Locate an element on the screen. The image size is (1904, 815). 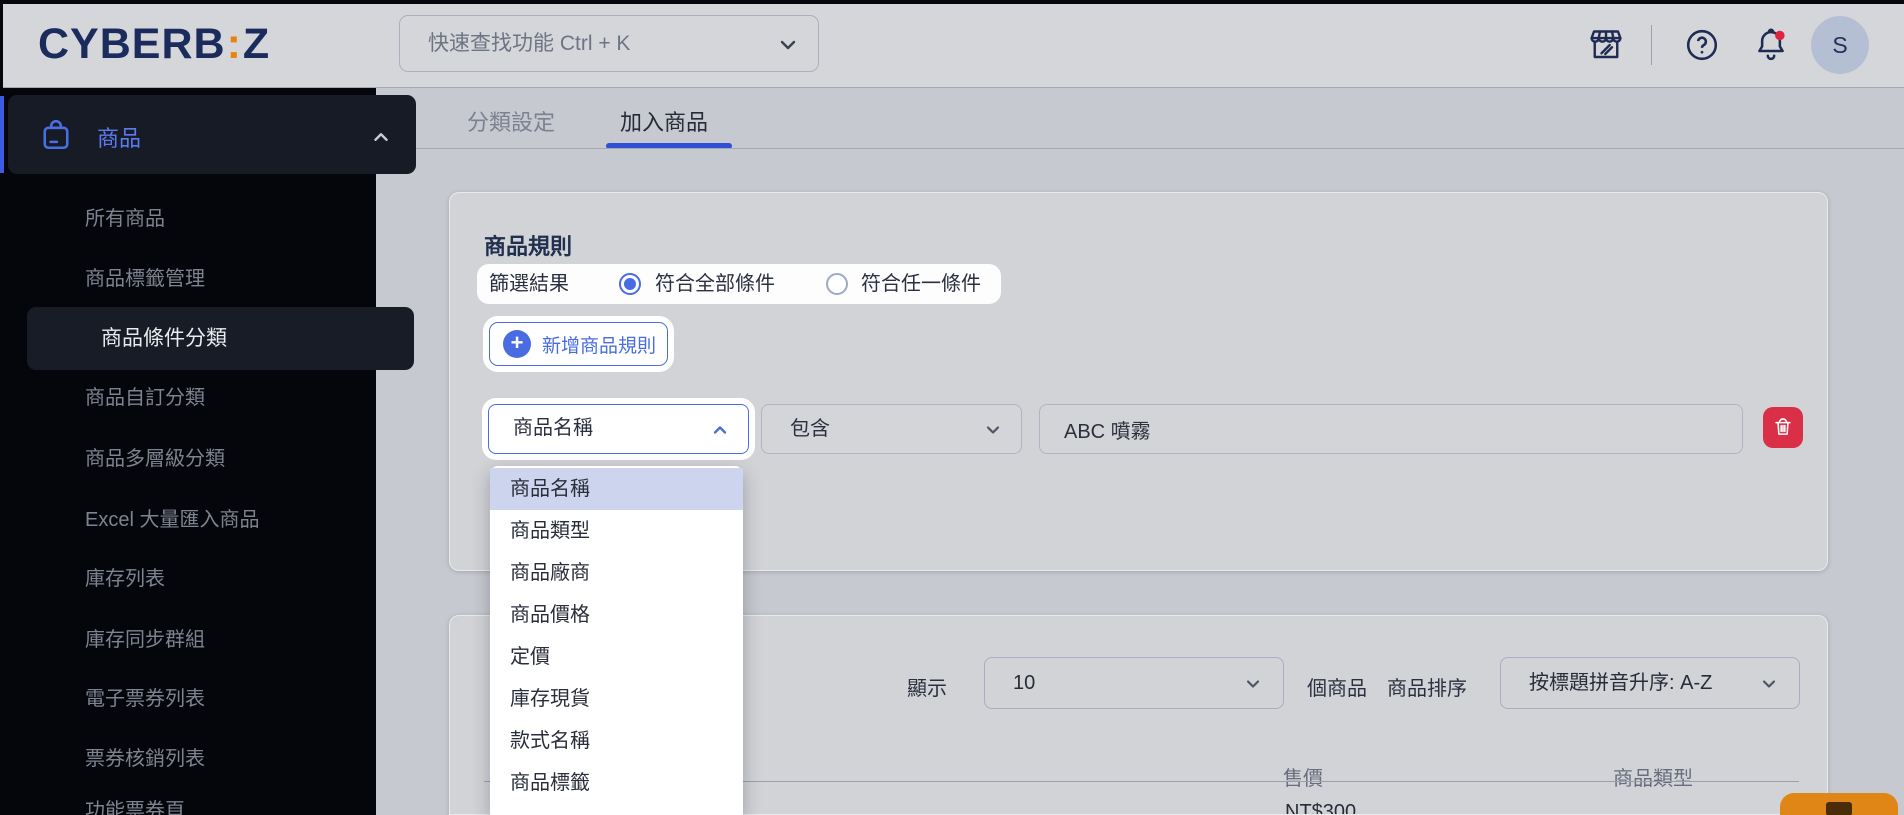
search-input is located at coordinates (593, 43).